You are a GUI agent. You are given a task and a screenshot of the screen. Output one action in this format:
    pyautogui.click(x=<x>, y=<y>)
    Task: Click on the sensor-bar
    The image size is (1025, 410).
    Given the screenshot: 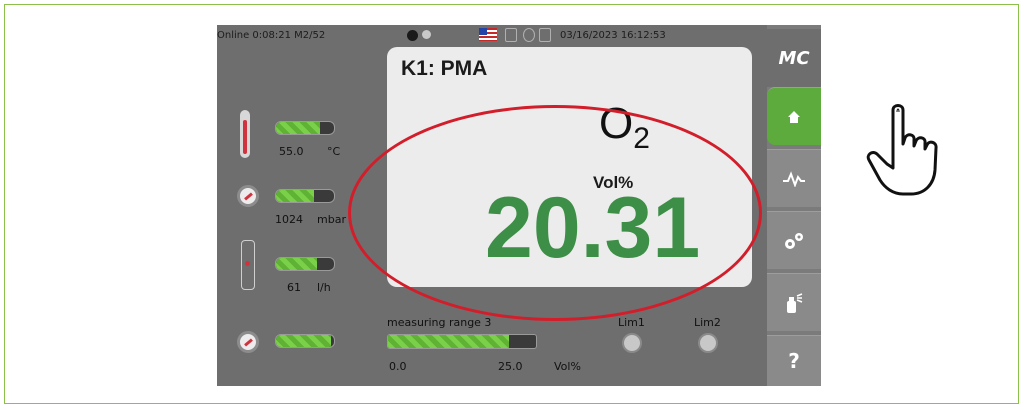 What is the action you would take?
    pyautogui.click(x=305, y=341)
    